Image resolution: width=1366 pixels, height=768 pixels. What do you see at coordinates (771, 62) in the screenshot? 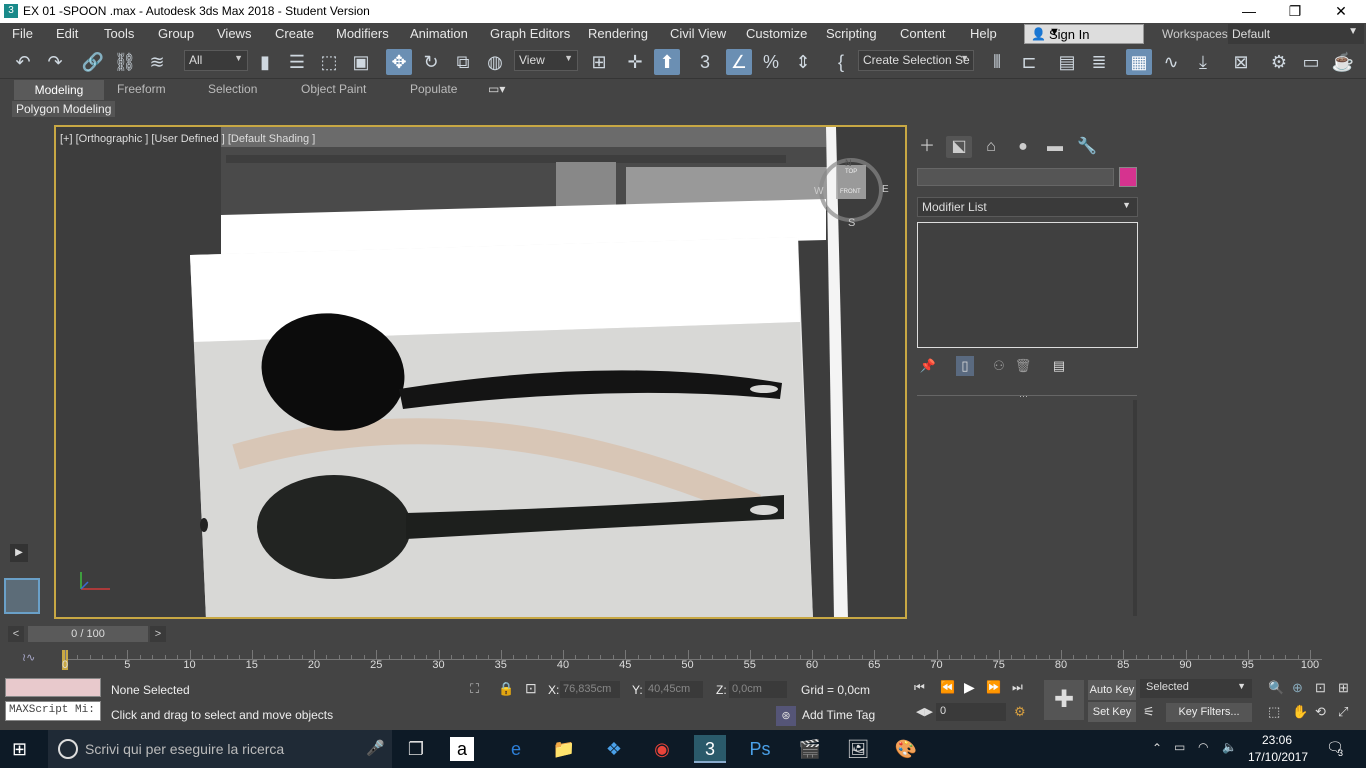
I see `percent-snap-icon: %` at bounding box center [771, 62].